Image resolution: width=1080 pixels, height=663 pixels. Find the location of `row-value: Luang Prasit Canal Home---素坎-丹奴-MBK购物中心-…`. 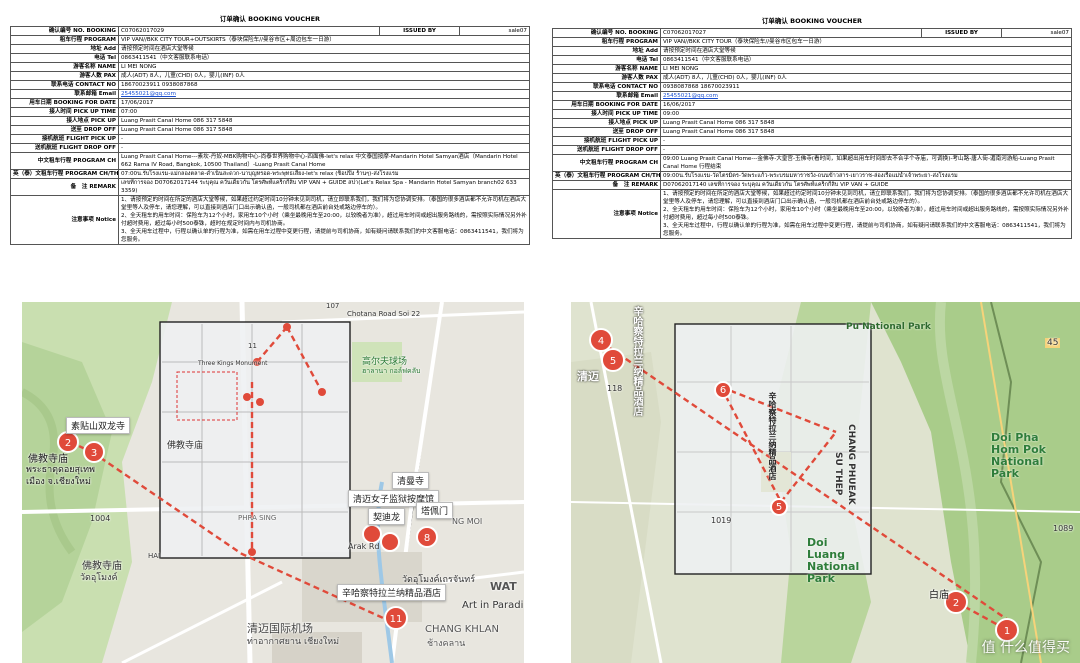

row-value: Luang Prasit Canal Home---素坎-丹奴-MBK购物中心-… is located at coordinates (324, 161).